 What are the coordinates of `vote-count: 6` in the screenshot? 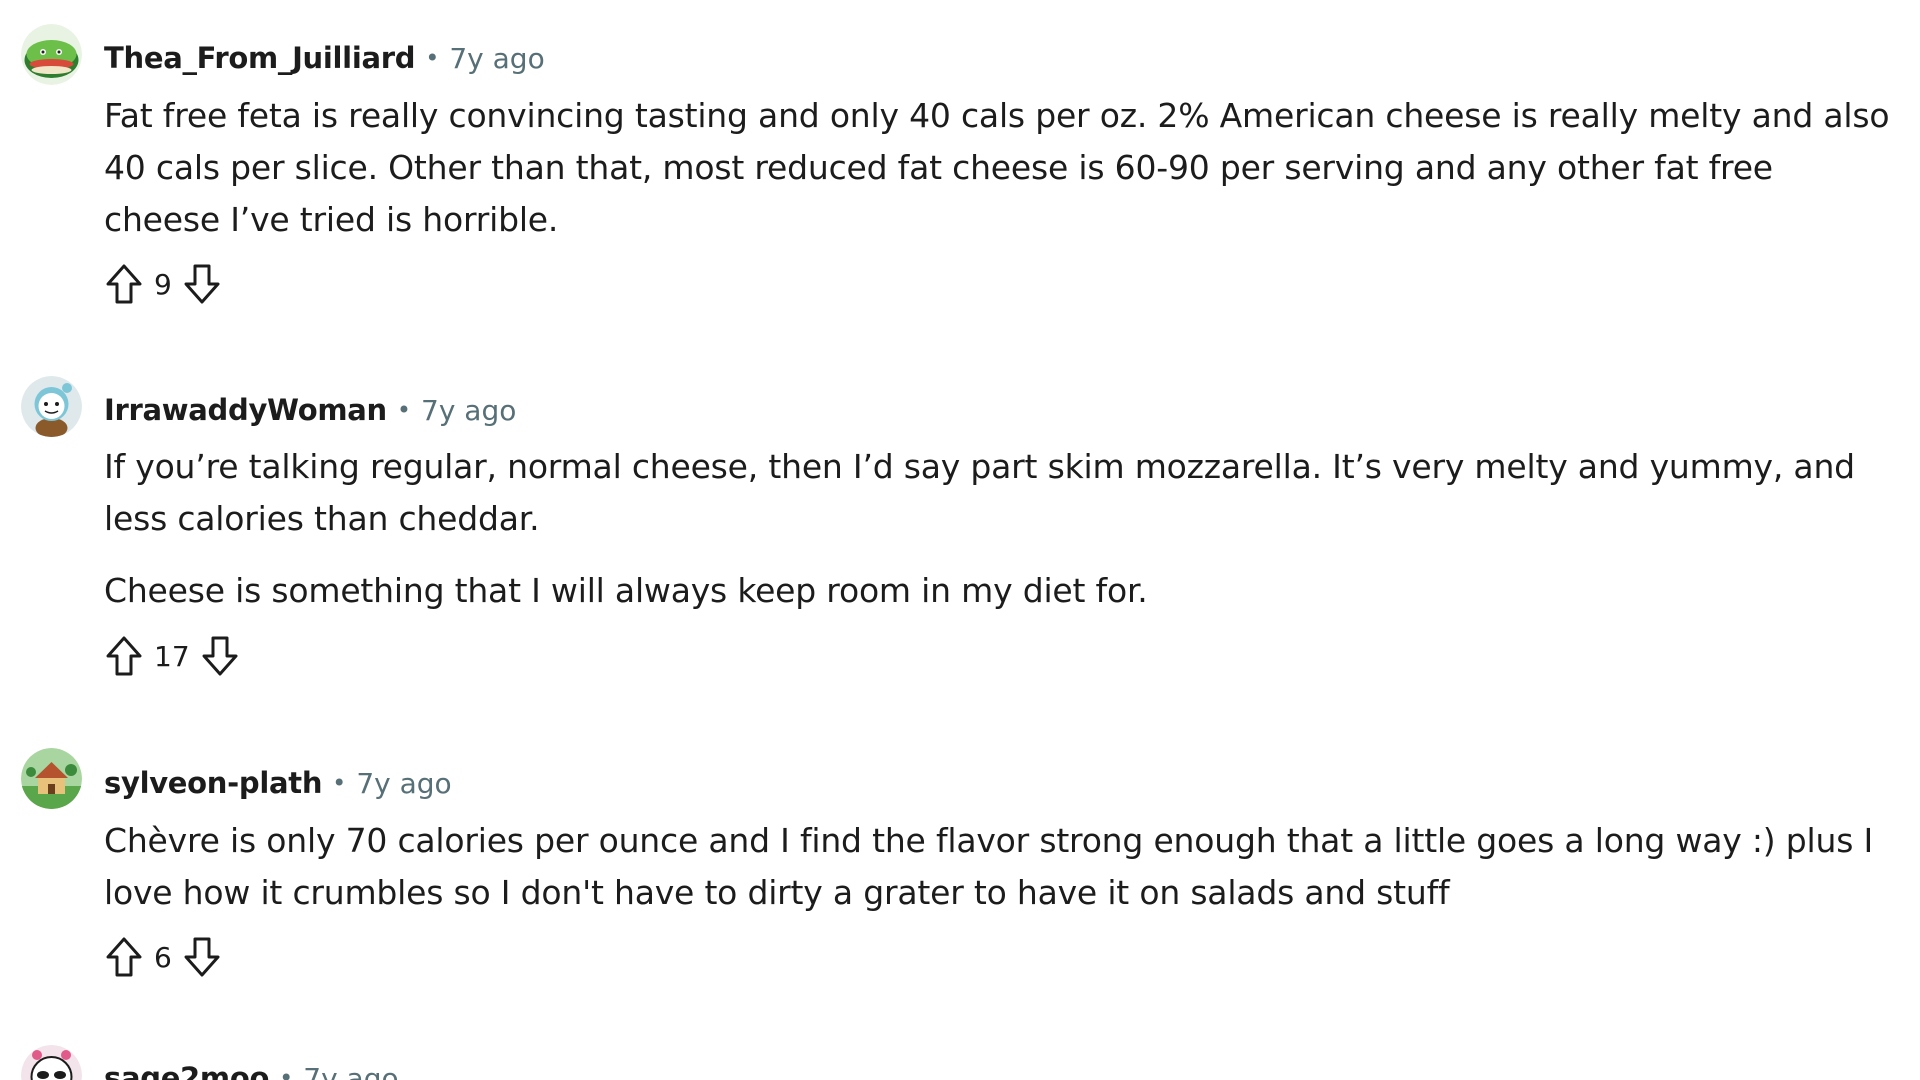 It's located at (163, 957).